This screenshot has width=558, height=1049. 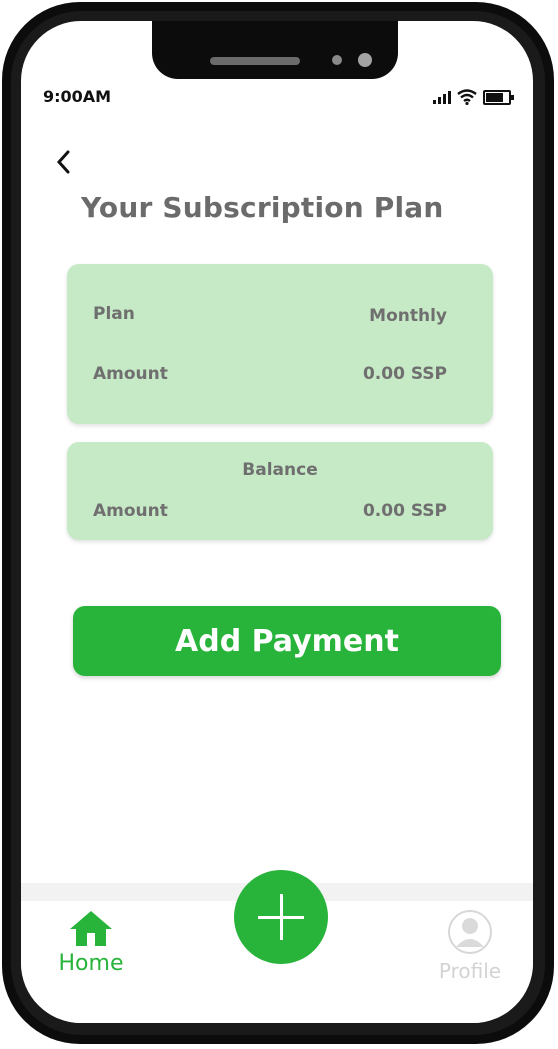 I want to click on notch, so click(x=275, y=50).